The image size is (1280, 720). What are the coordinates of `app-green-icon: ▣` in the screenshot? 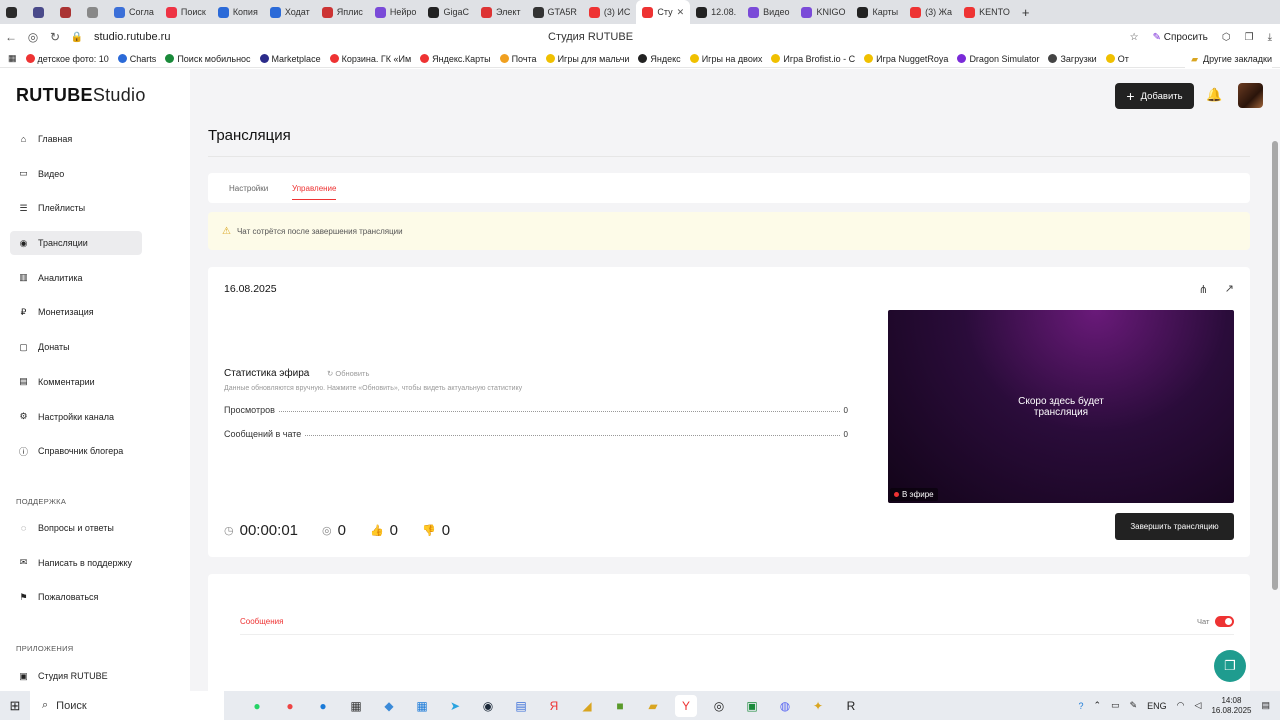 It's located at (752, 706).